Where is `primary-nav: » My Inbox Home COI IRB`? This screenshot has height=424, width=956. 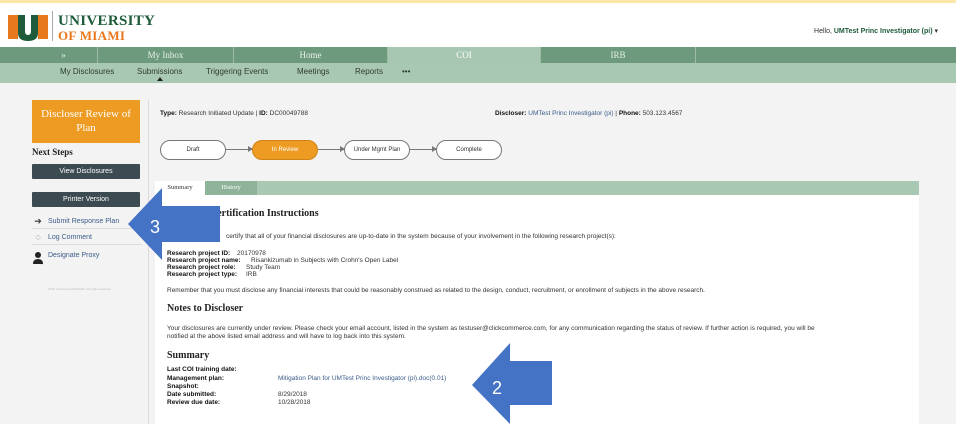 primary-nav: » My Inbox Home COI IRB is located at coordinates (478, 55).